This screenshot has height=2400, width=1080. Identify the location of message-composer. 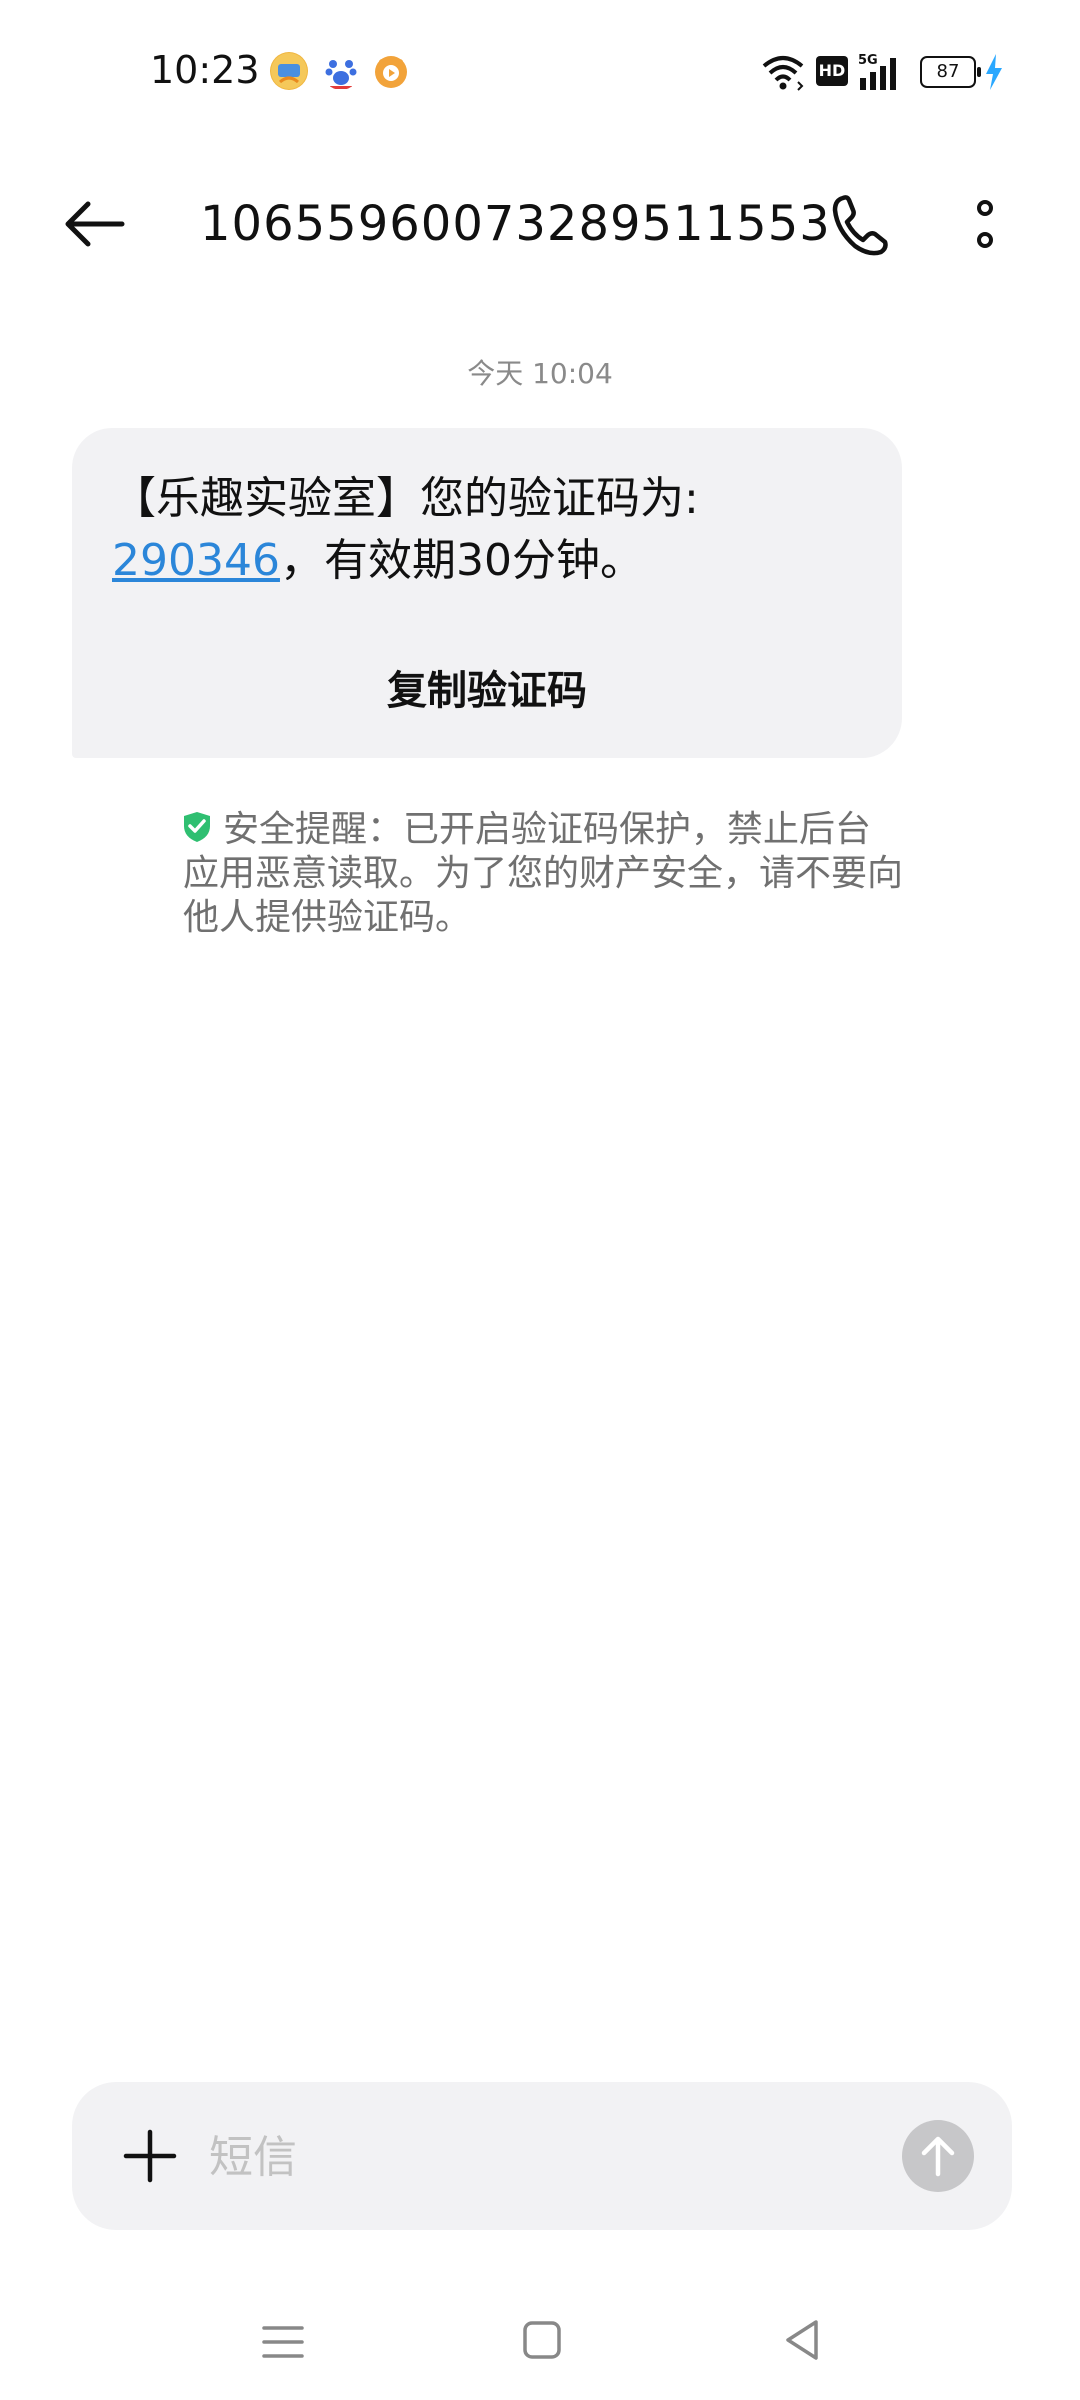
(542, 2156).